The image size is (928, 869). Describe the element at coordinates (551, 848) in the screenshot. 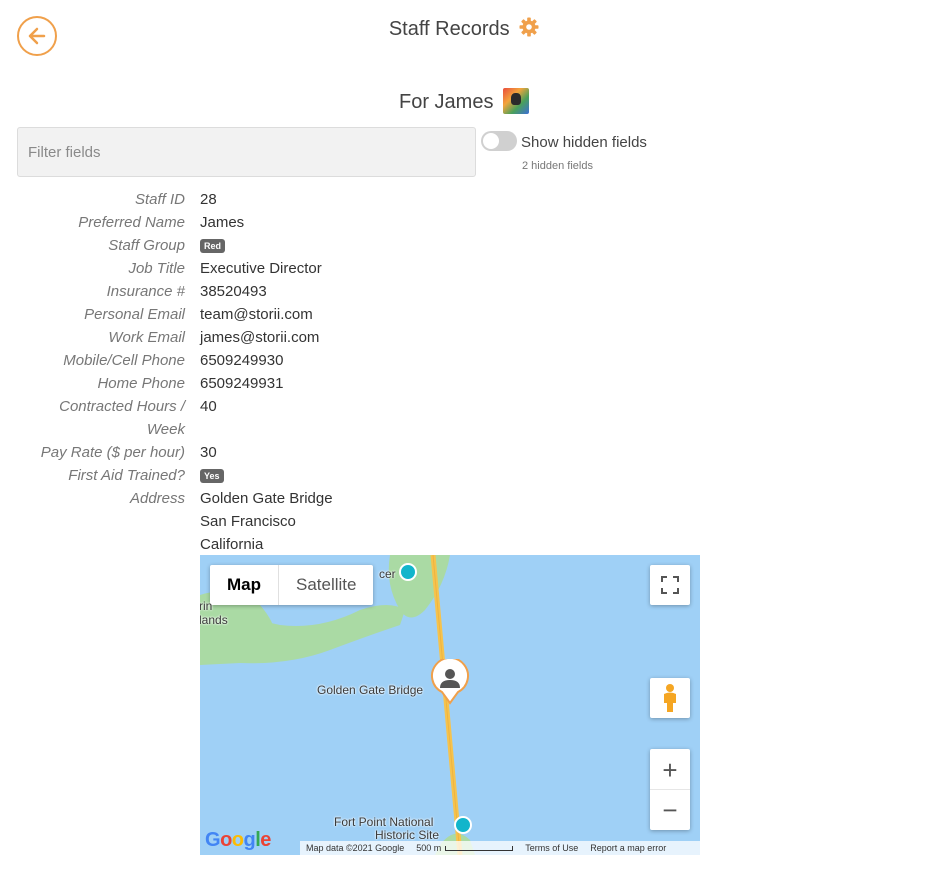

I see `terms-of-use-link: Terms of Use` at that location.